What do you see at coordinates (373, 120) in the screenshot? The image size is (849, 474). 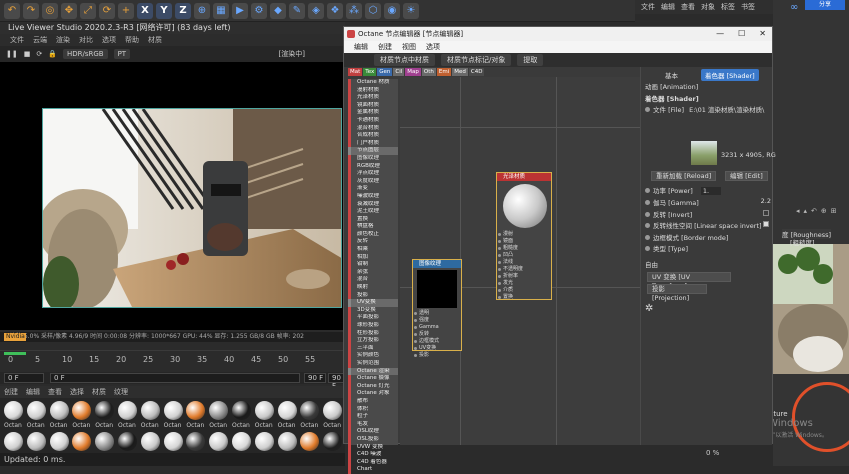 I see `node-list-item: 卡通材质` at bounding box center [373, 120].